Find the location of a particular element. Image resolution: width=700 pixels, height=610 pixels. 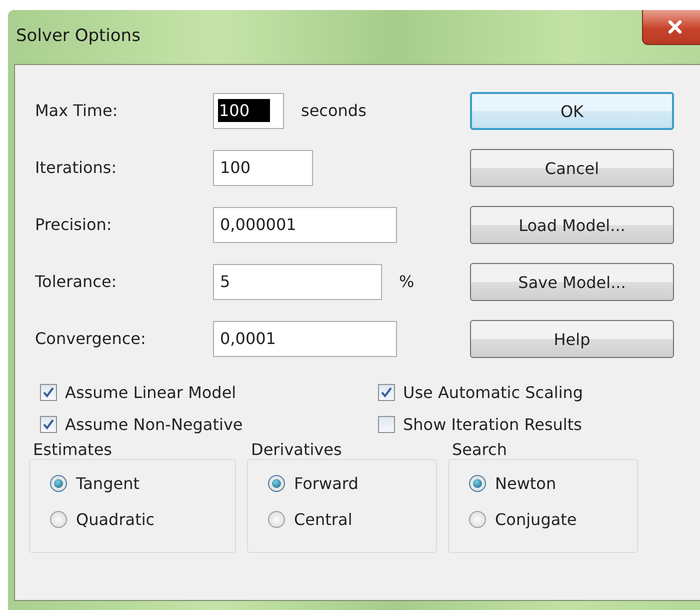

unit-label: seconds is located at coordinates (333, 110).